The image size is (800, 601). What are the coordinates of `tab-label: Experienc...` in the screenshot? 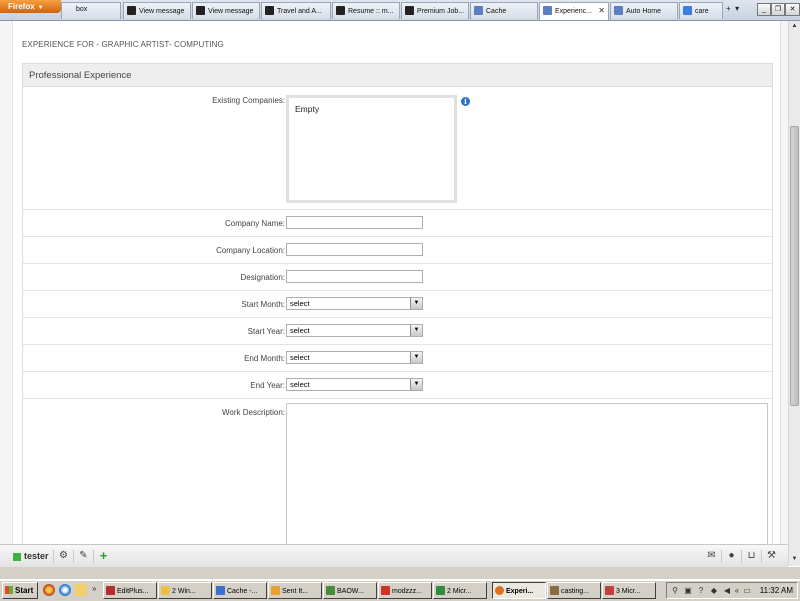 It's located at (573, 11).